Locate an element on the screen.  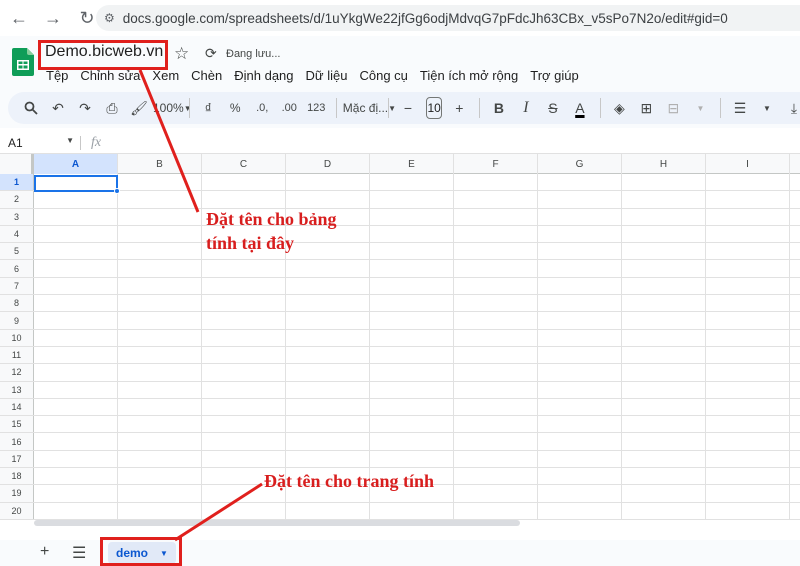
google-sheets-logo-icon is located at coordinates (23, 62).